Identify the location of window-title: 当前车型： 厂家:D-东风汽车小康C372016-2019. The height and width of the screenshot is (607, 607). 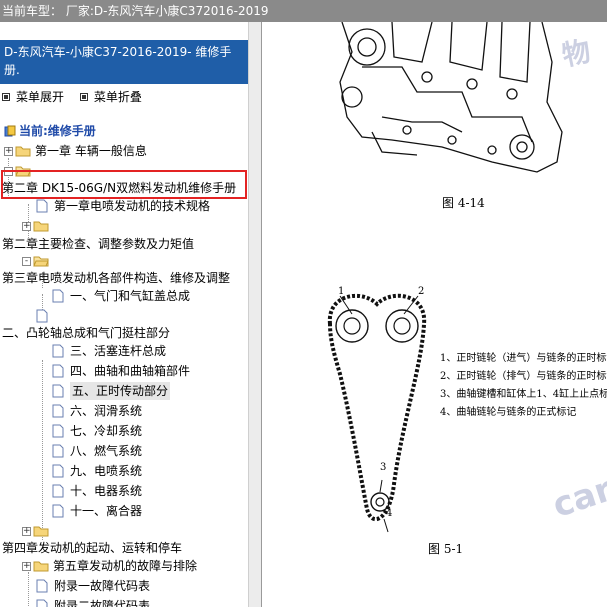
(303, 11).